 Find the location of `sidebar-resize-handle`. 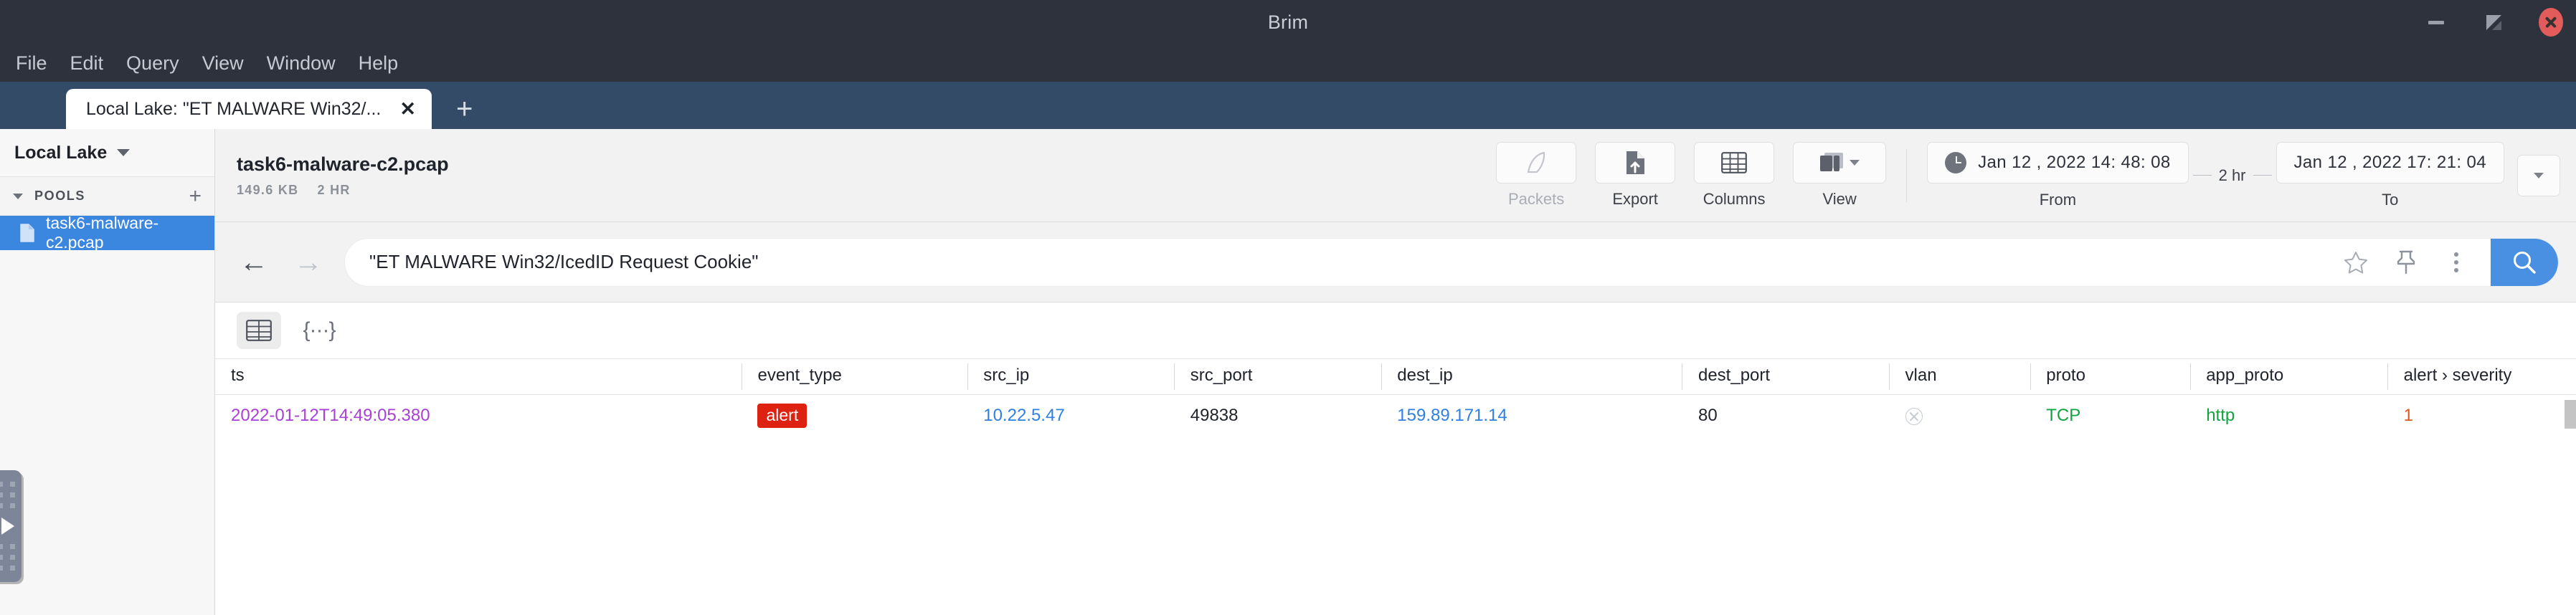

sidebar-resize-handle is located at coordinates (11, 526).